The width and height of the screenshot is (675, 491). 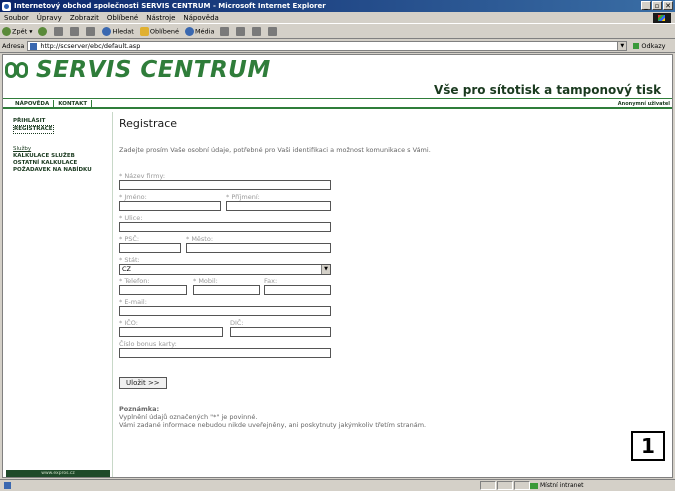 I want to click on dic-label: DIČ:, so click(x=237, y=323).